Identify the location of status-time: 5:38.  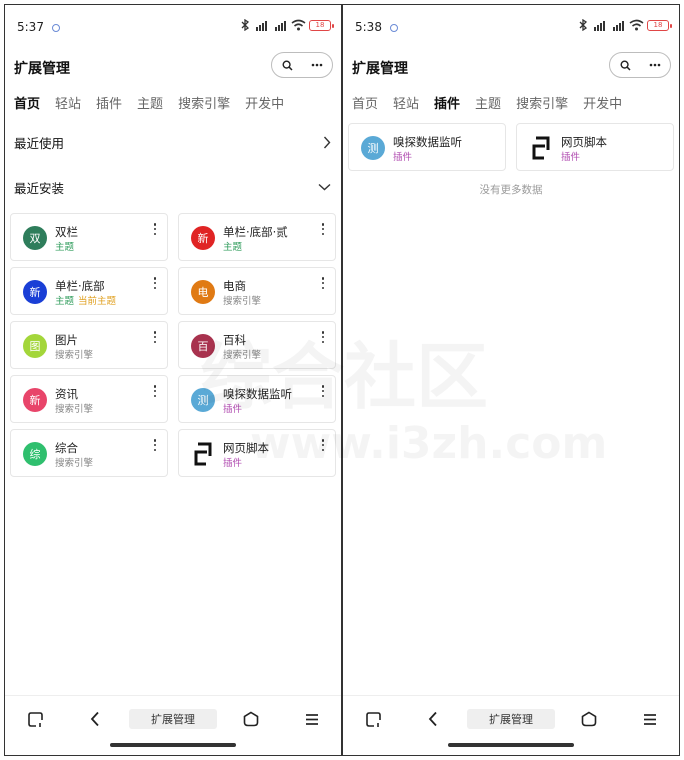
(368, 27).